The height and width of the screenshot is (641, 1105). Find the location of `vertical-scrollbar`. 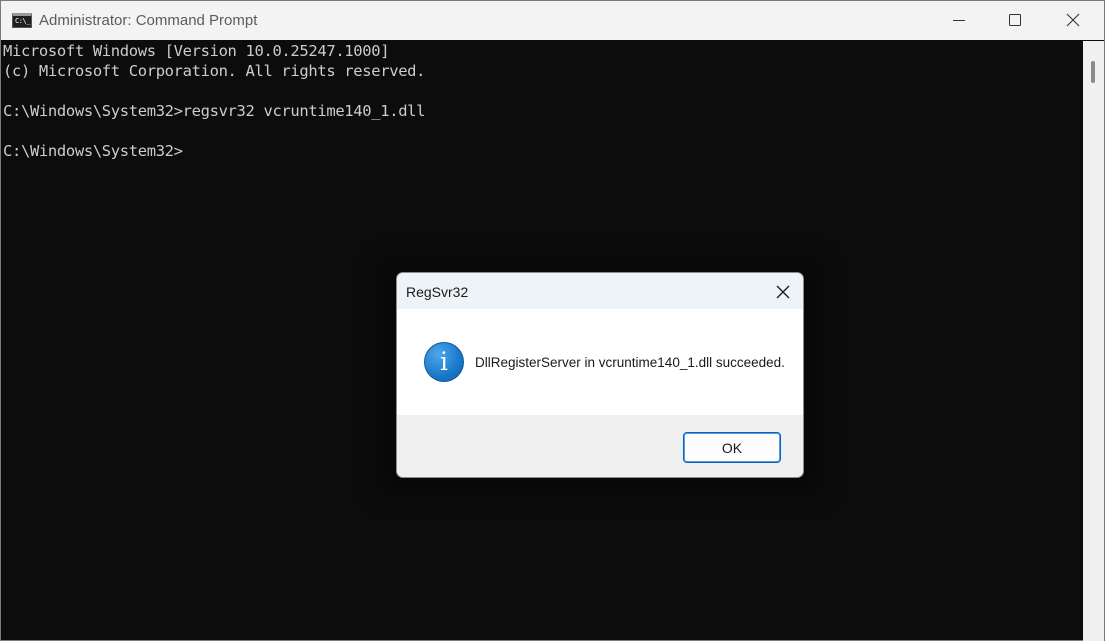

vertical-scrollbar is located at coordinates (1093, 341).